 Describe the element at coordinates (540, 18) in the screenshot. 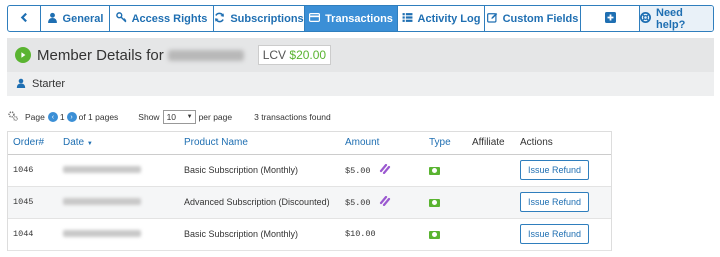

I see `tab-label: Custom Fields` at that location.